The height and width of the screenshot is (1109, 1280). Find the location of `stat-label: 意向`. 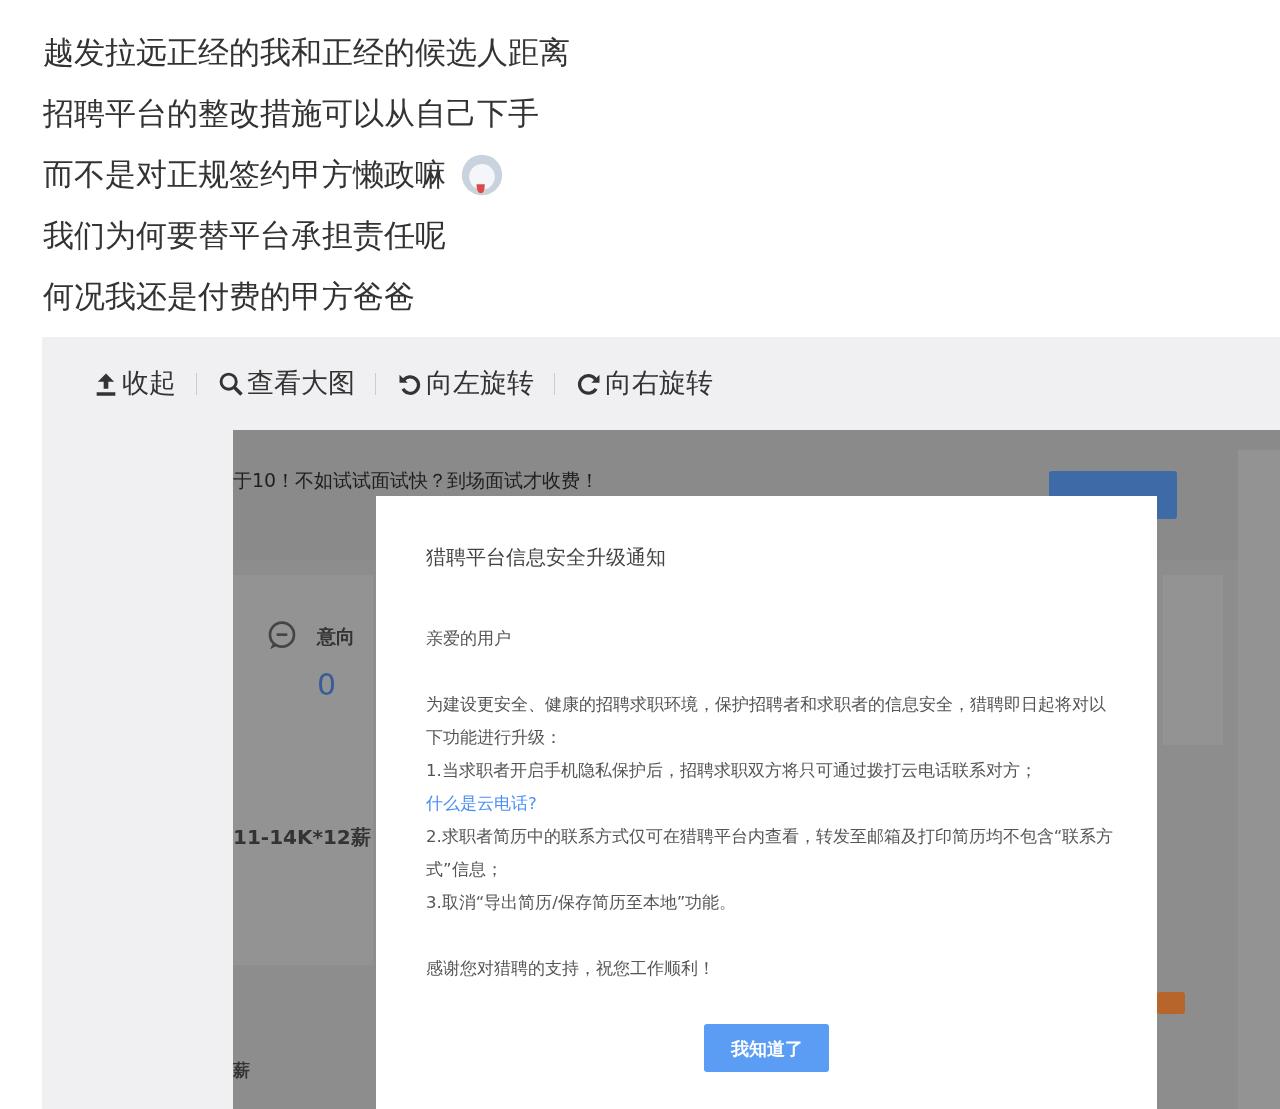

stat-label: 意向 is located at coordinates (336, 636).